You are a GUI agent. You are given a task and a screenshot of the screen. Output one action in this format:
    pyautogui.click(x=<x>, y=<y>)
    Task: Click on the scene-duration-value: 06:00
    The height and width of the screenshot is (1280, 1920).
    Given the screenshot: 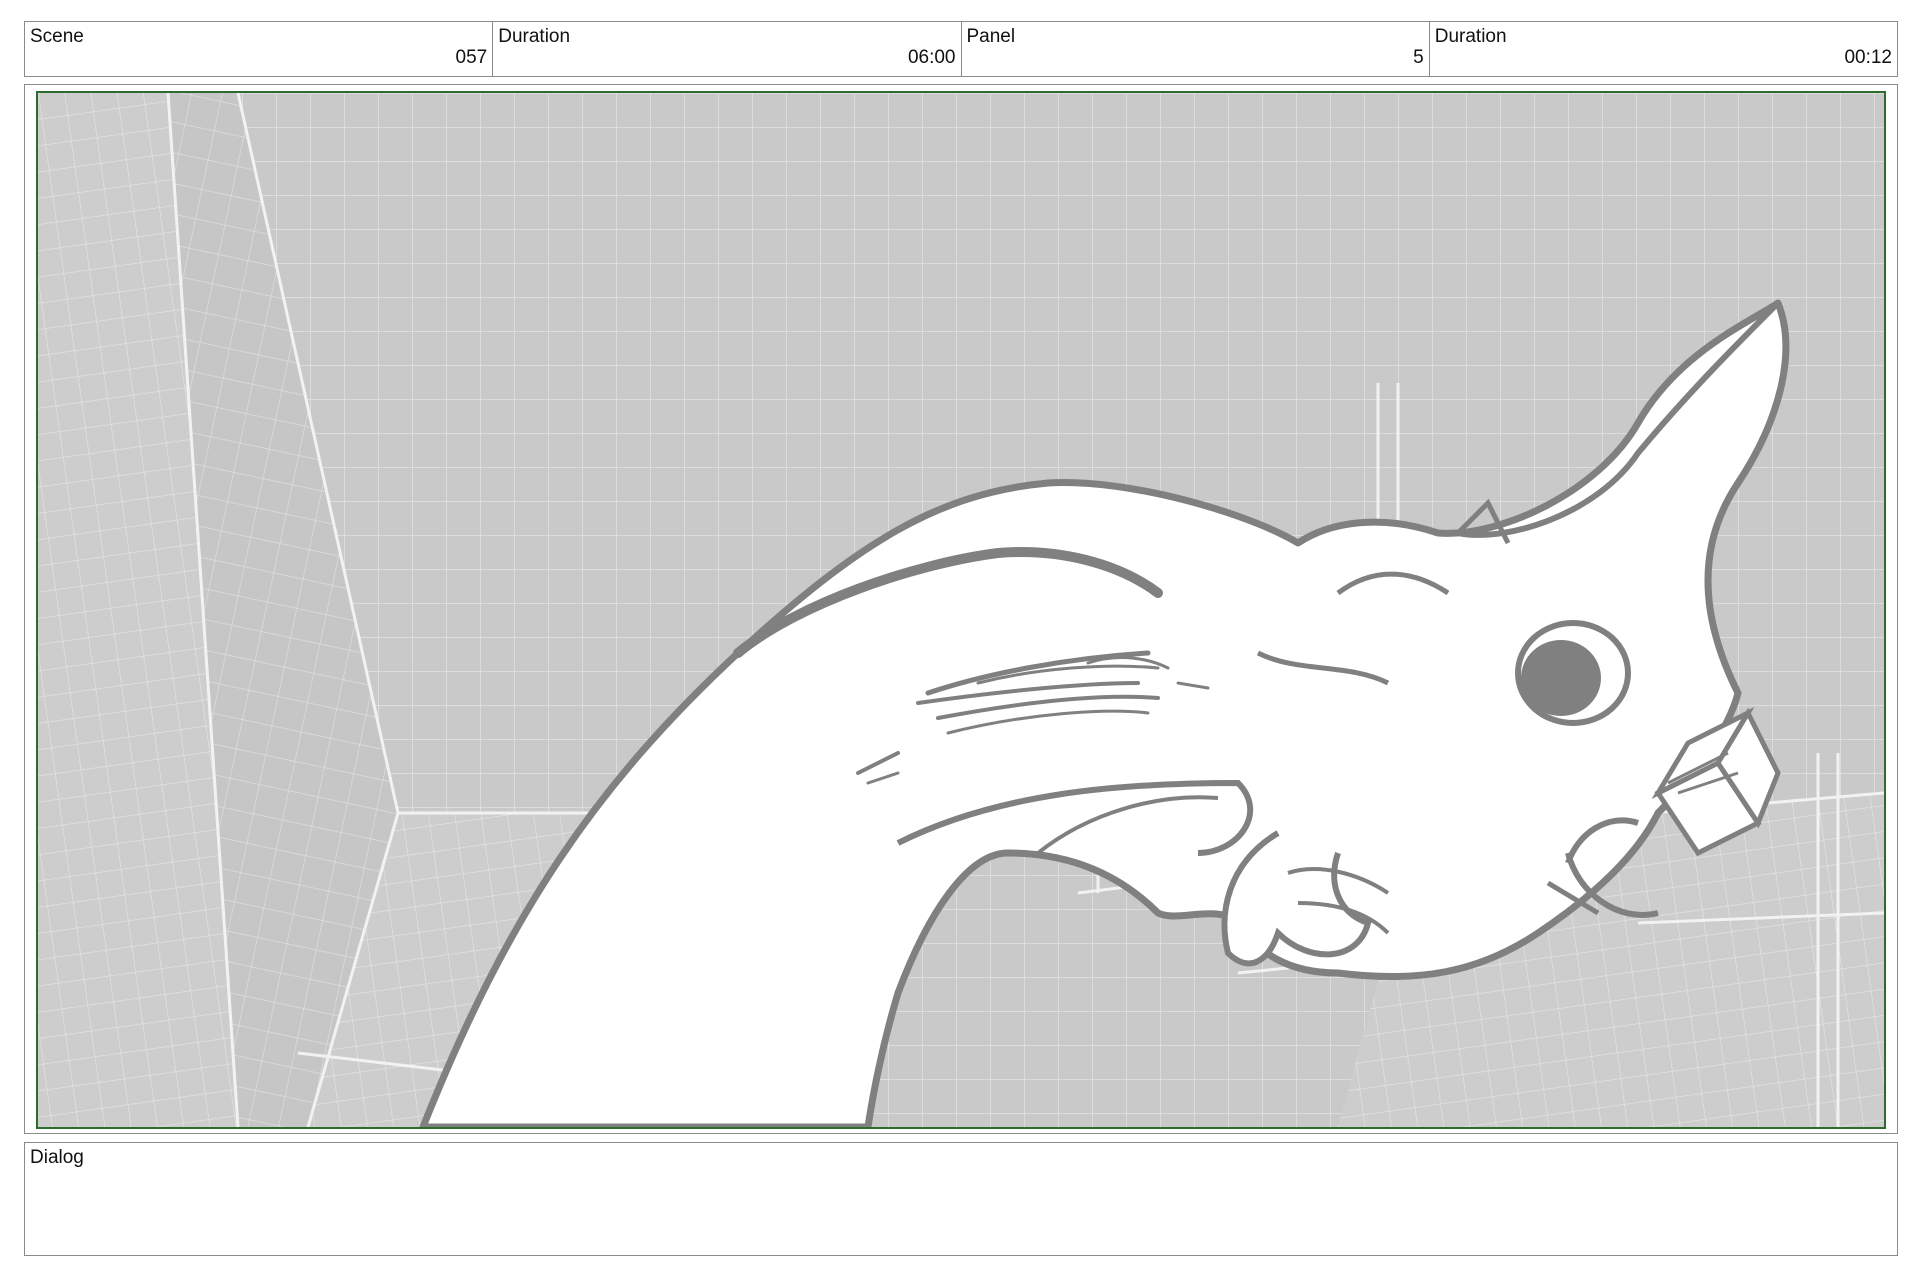 What is the action you would take?
    pyautogui.click(x=931, y=57)
    